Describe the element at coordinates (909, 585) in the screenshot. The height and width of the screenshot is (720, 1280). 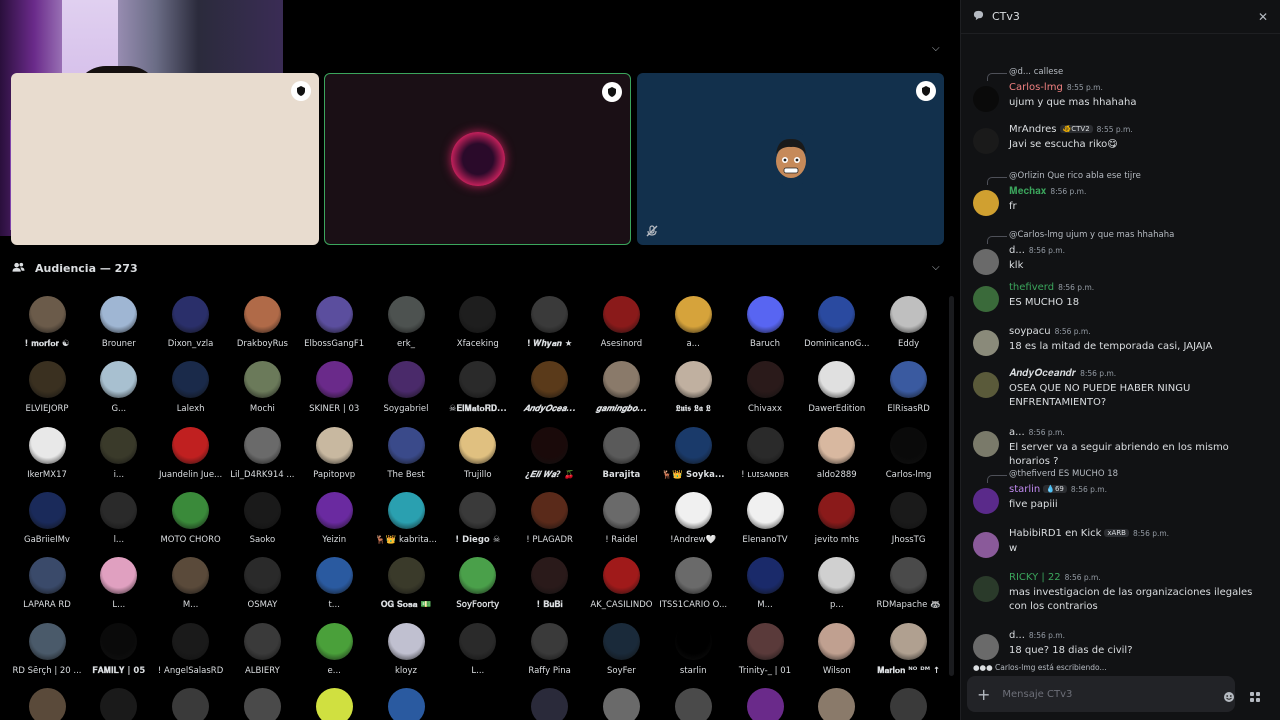
I see `audience-member: RDMapache 🦝` at that location.